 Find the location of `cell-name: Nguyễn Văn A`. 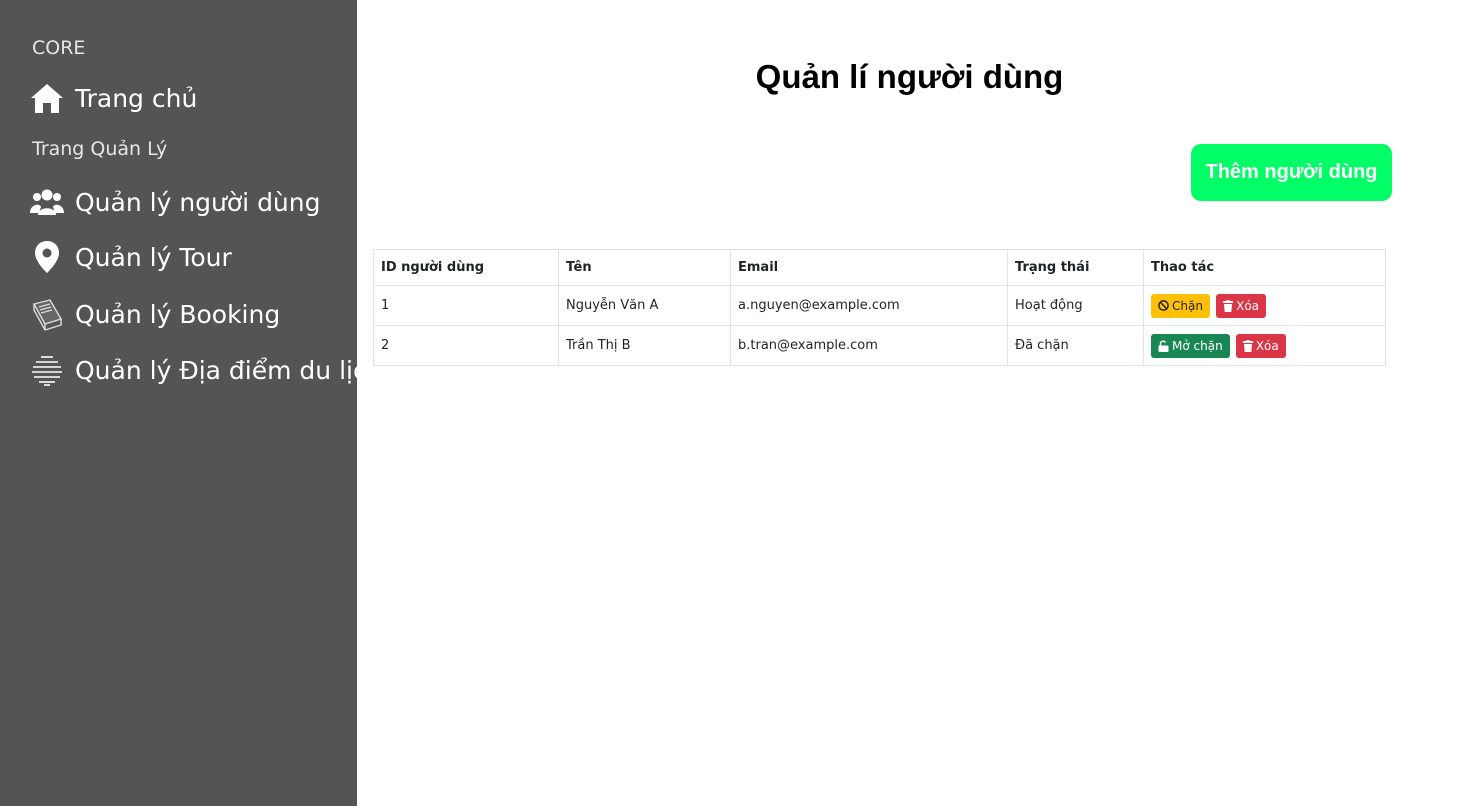

cell-name: Nguyễn Văn A is located at coordinates (644, 305).